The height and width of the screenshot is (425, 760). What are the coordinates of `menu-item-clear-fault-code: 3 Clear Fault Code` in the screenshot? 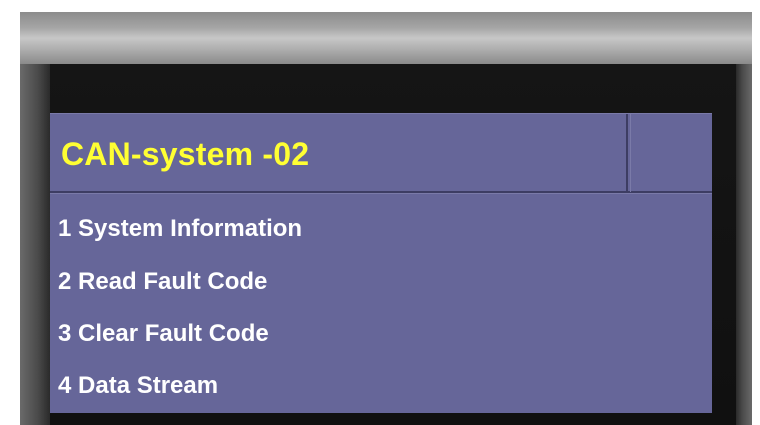 It's located at (358, 334).